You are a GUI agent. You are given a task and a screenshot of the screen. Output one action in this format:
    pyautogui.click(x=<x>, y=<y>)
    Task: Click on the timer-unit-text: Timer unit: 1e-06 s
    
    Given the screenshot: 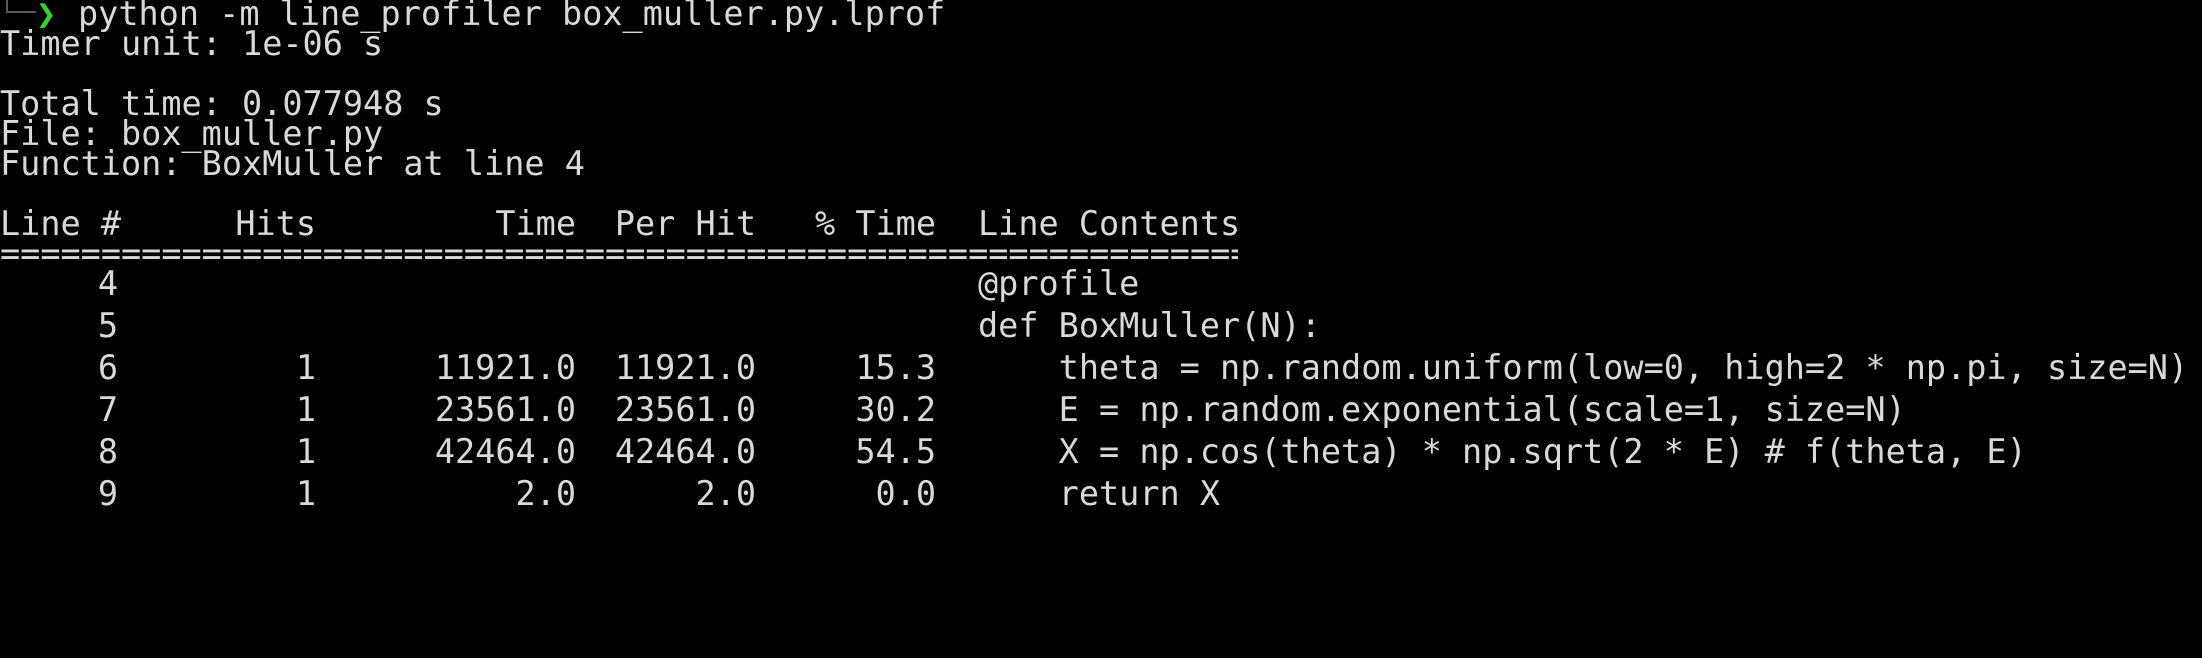 What is the action you would take?
    pyautogui.click(x=192, y=43)
    